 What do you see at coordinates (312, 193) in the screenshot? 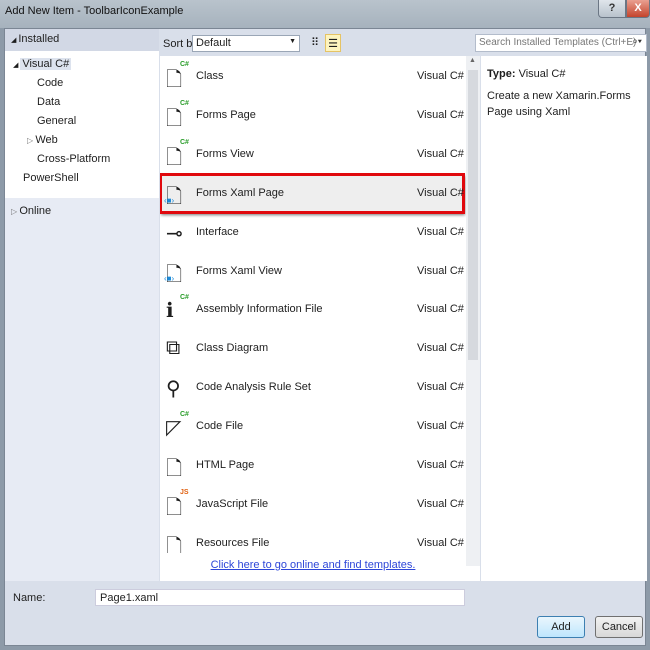
I see `template-item: 🗋 ‹■› Forms Xaml Page Visual C#` at bounding box center [312, 193].